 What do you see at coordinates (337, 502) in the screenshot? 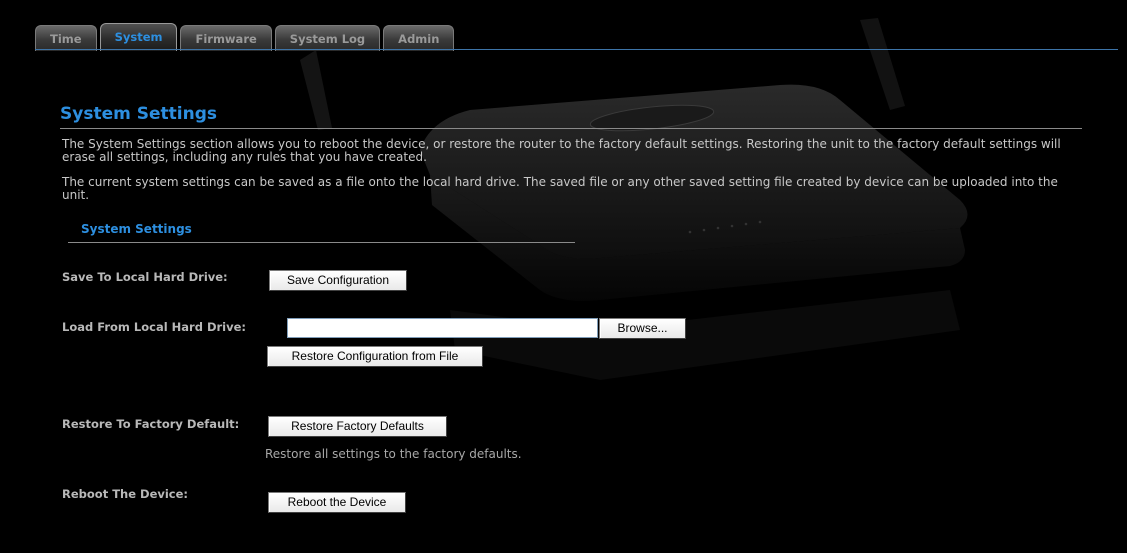
I see `reboot-device-button: Reboot the Device` at bounding box center [337, 502].